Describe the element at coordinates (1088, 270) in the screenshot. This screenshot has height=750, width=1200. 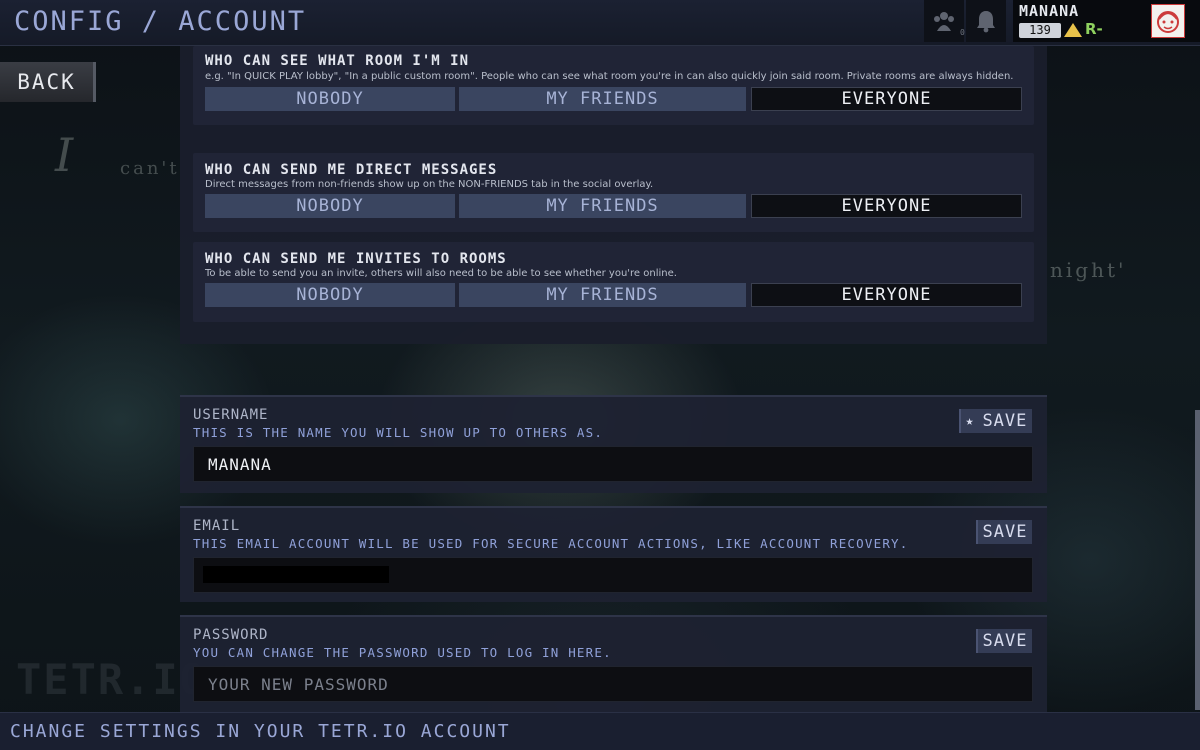
I see `background-script-text-3: night'` at that location.